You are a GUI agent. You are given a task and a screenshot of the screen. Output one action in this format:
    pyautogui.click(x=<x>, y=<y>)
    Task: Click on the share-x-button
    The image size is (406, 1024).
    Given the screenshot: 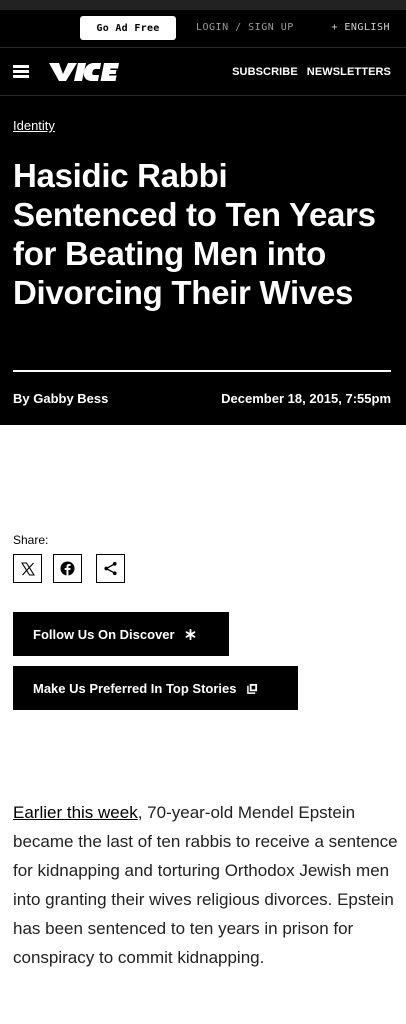 What is the action you would take?
    pyautogui.click(x=27, y=568)
    